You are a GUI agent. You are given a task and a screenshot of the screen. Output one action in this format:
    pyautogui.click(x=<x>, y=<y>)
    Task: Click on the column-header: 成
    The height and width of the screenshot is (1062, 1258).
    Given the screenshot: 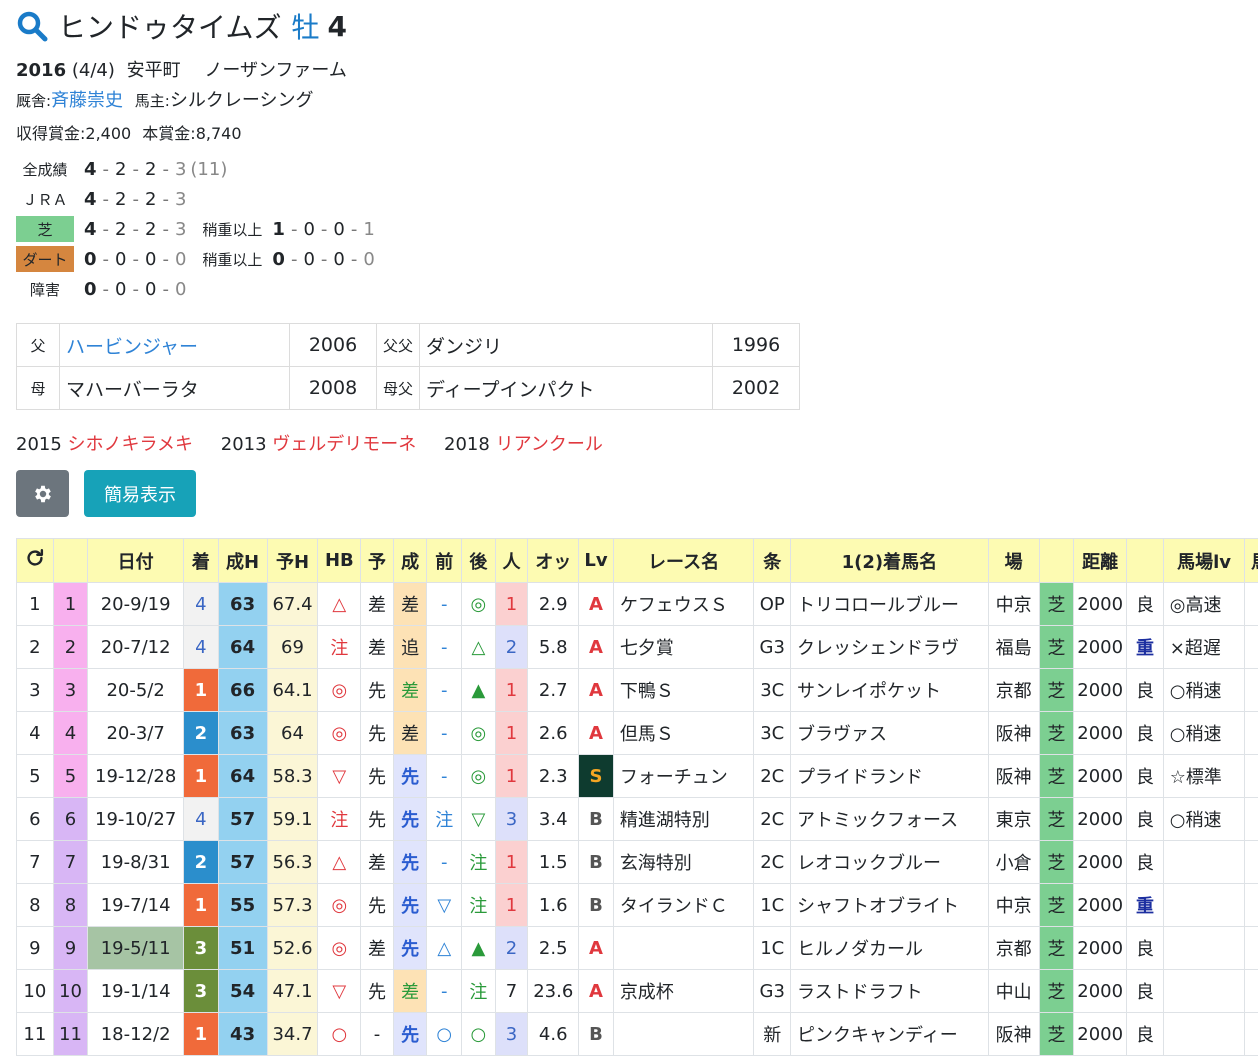 What is the action you would take?
    pyautogui.click(x=410, y=560)
    